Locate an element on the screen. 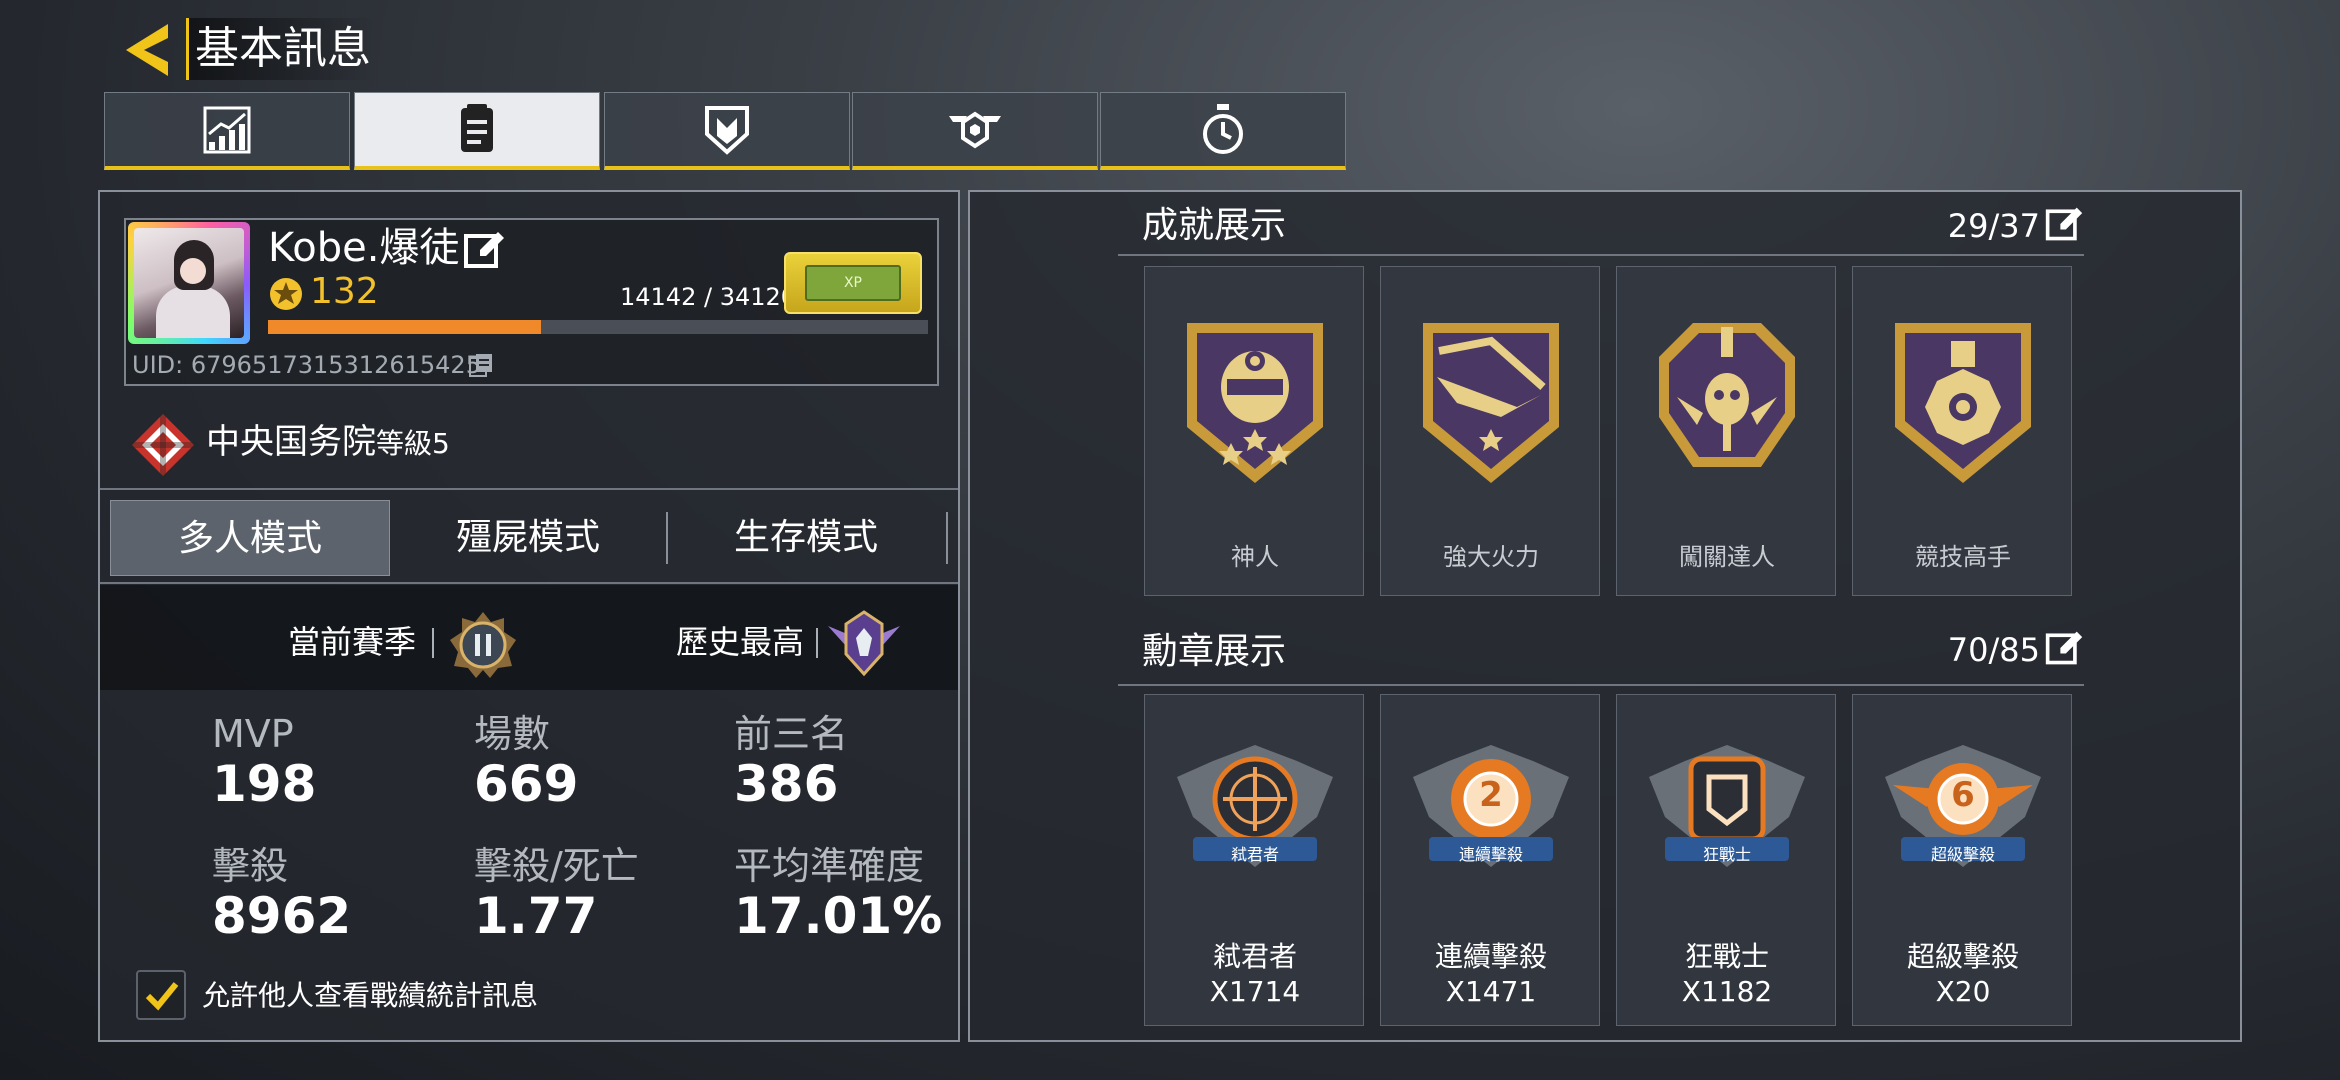 Image resolution: width=2340 pixels, height=1080 pixels. medal-count: X1714 is located at coordinates (1255, 991).